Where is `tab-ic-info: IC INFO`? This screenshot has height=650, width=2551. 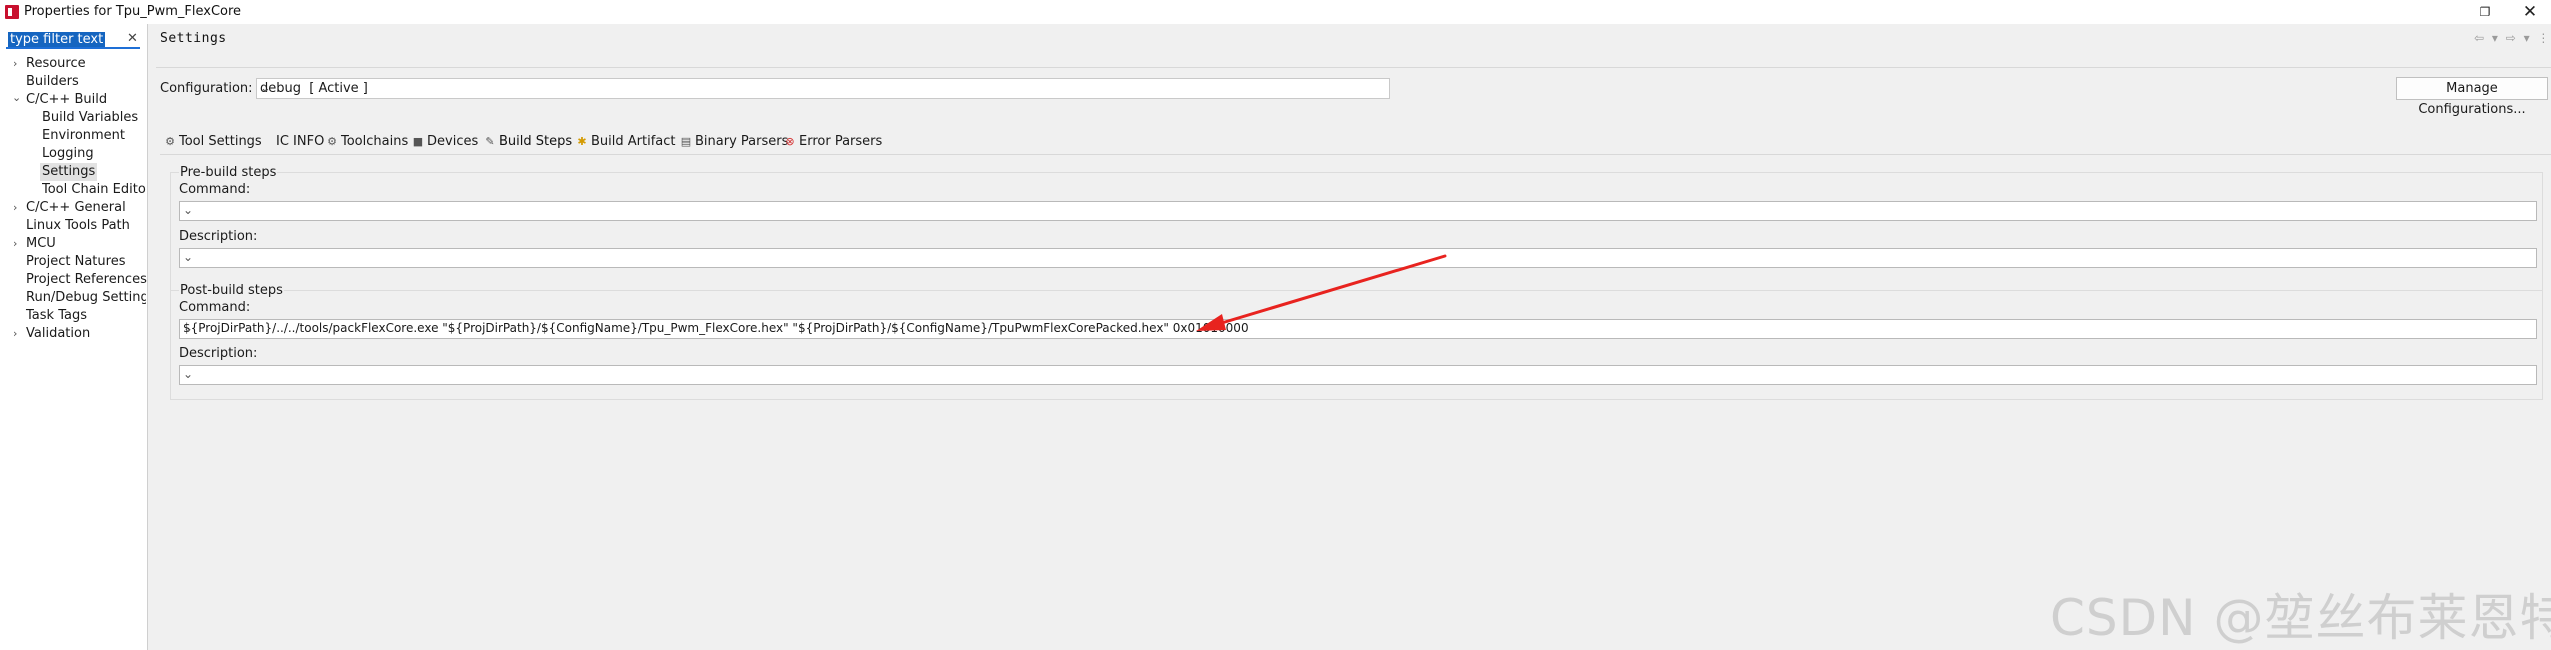
tab-ic-info: IC INFO is located at coordinates (300, 142).